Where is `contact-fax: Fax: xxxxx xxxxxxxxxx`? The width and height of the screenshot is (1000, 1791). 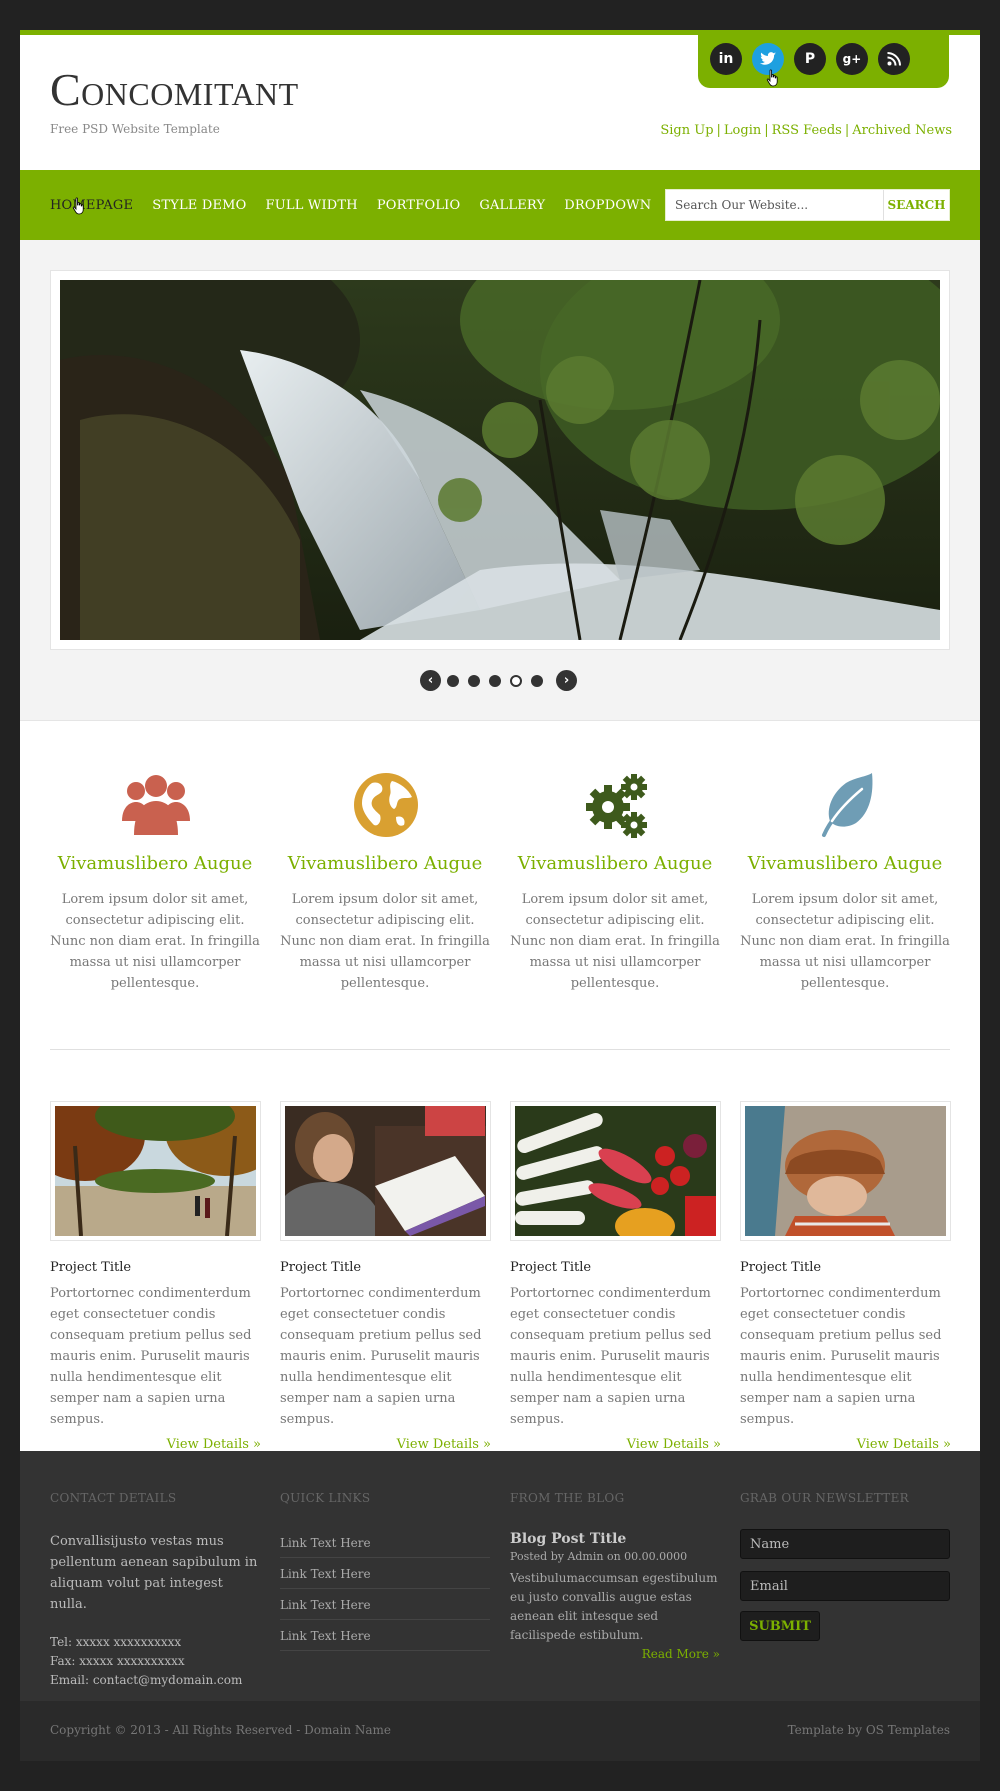
contact-fax: Fax: xxxxx xxxxxxxxxx is located at coordinates (117, 1661).